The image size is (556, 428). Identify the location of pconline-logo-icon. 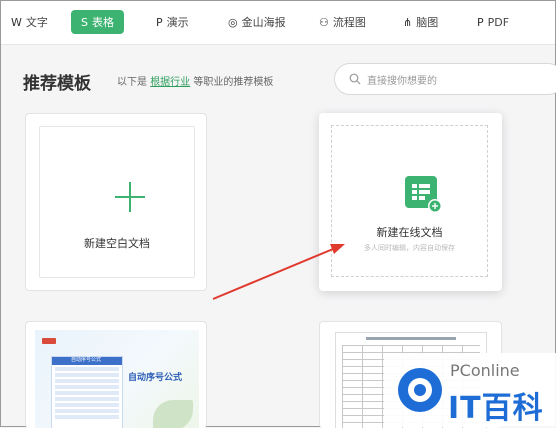
(420, 390).